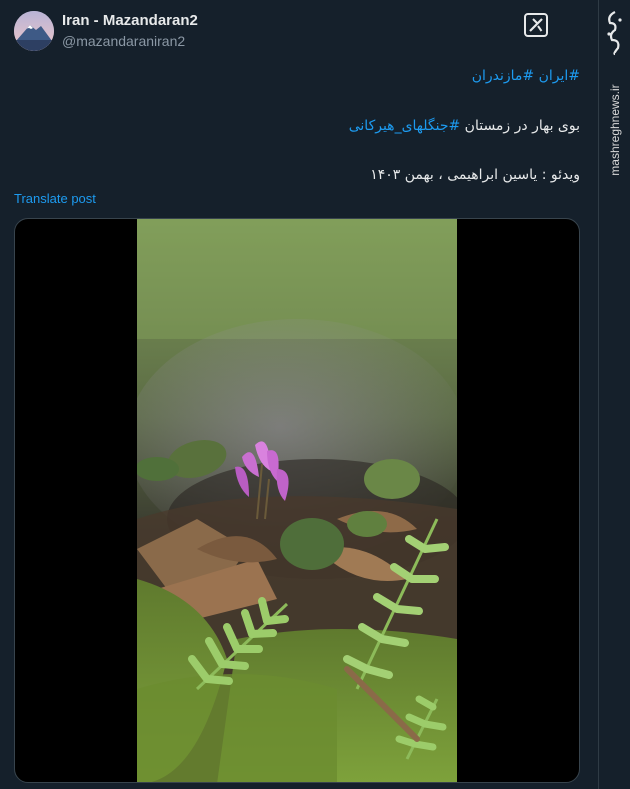 This screenshot has width=630, height=789. Describe the element at coordinates (404, 126) in the screenshot. I see `hashtag-link: #جنگلهای_هیرکانی` at that location.